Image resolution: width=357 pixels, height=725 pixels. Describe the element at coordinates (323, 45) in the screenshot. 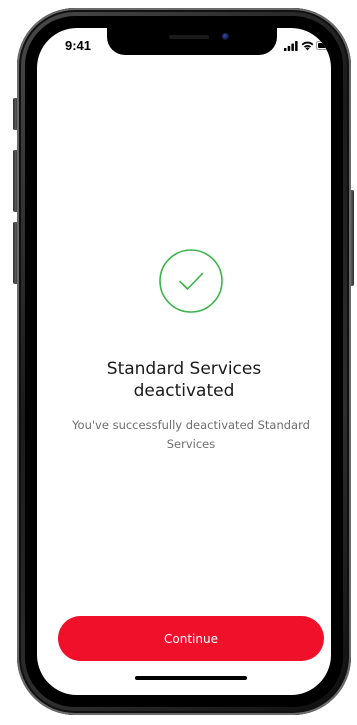

I see `battery-icon` at that location.